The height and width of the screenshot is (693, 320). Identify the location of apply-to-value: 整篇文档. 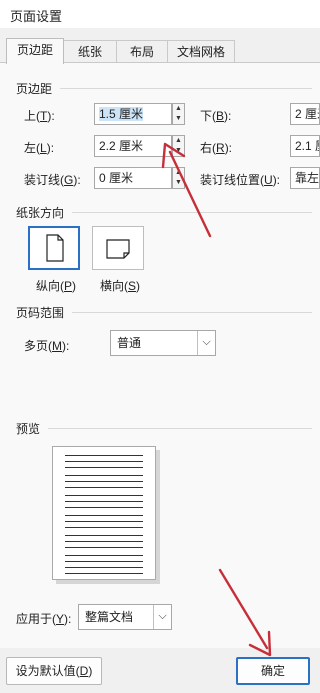
(109, 617).